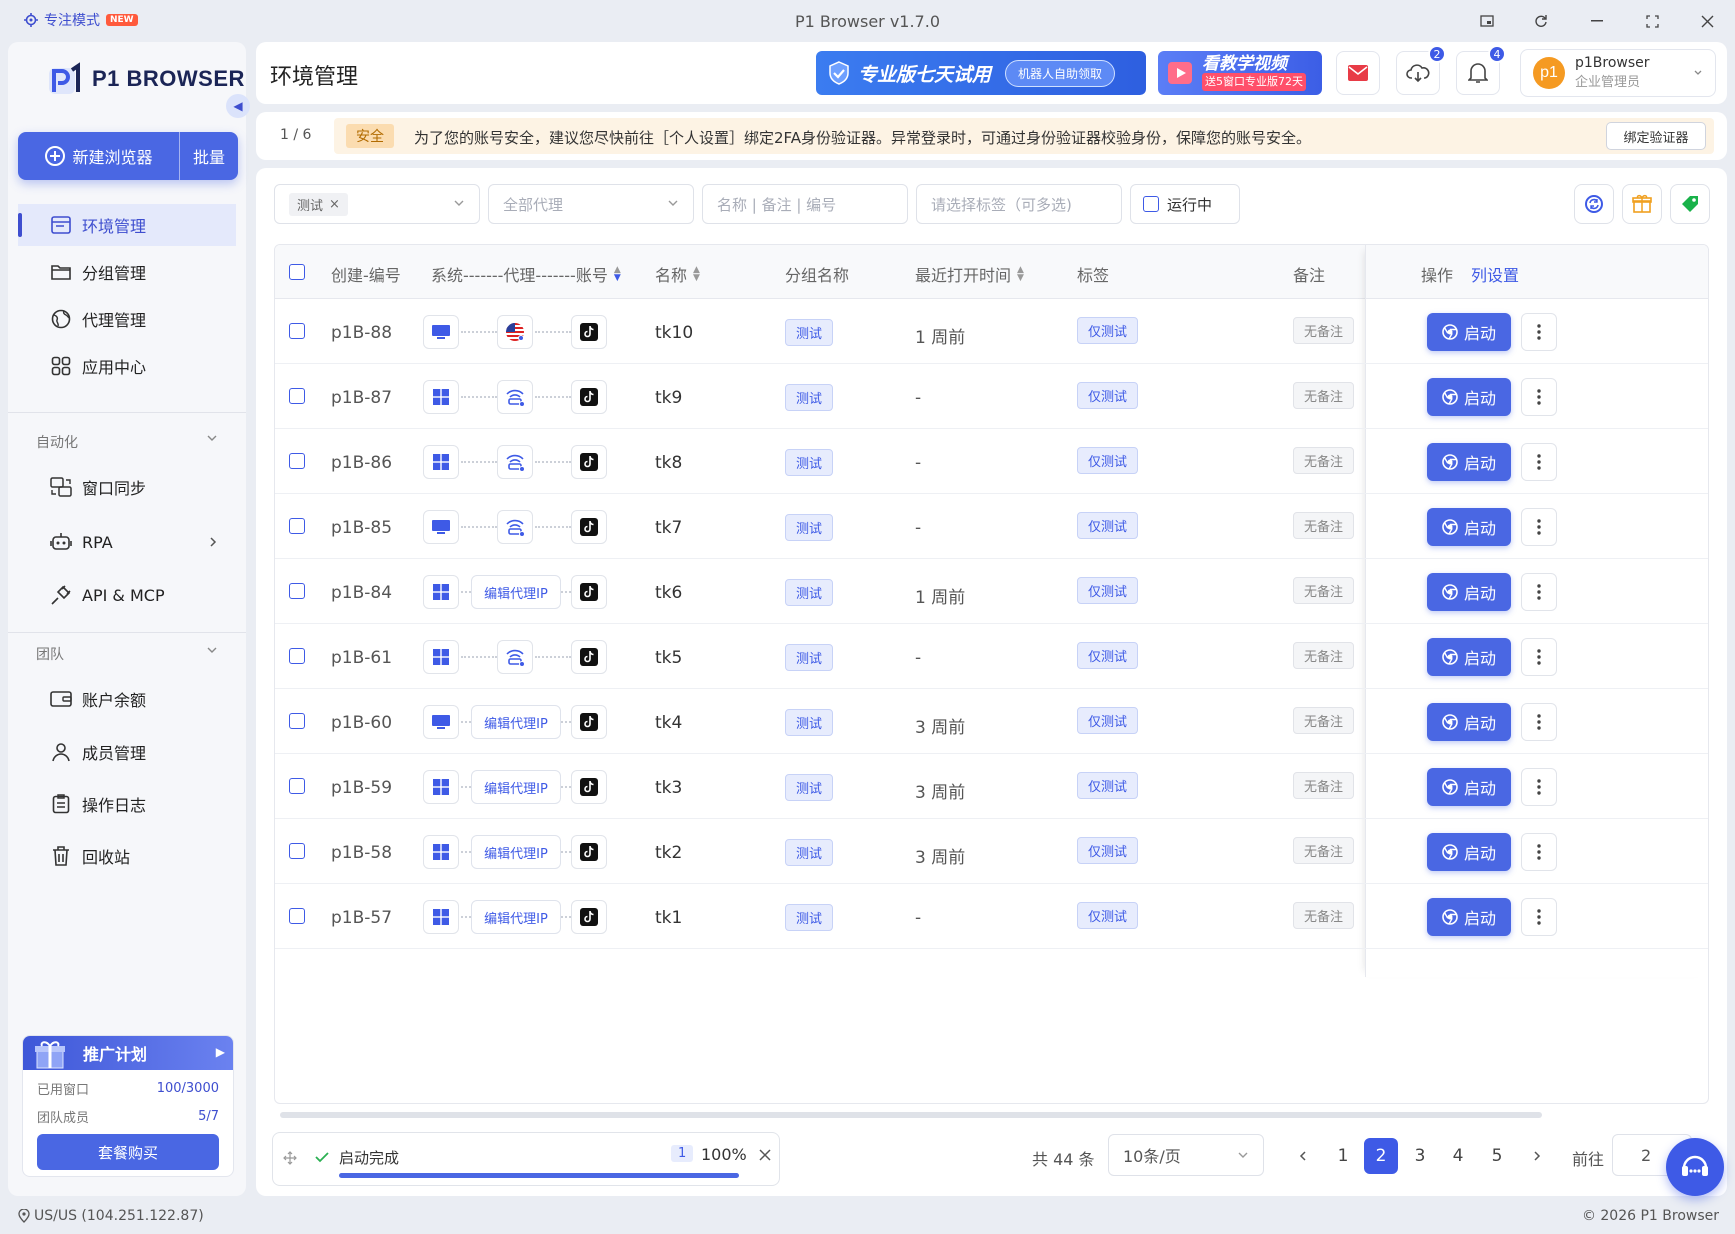  Describe the element at coordinates (991, 721) in the screenshot. I see `table-row: p1B-60 编辑代理IP tk4 测试 3 周前 仅测试 无备注 启动` at that location.